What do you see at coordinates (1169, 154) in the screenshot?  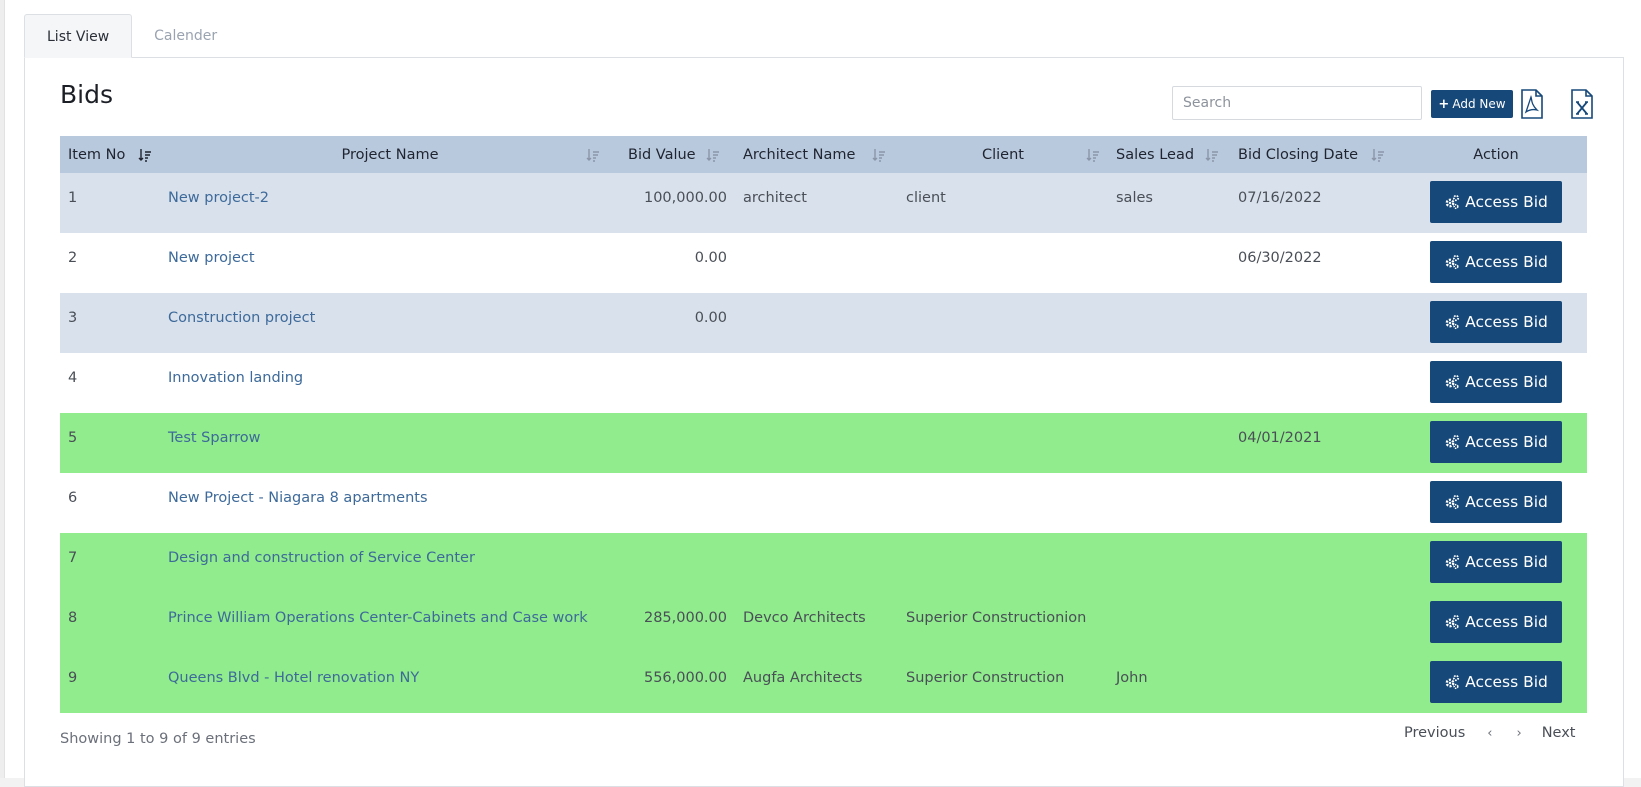 I see `column-header-sales-lead: Sales Lead` at bounding box center [1169, 154].